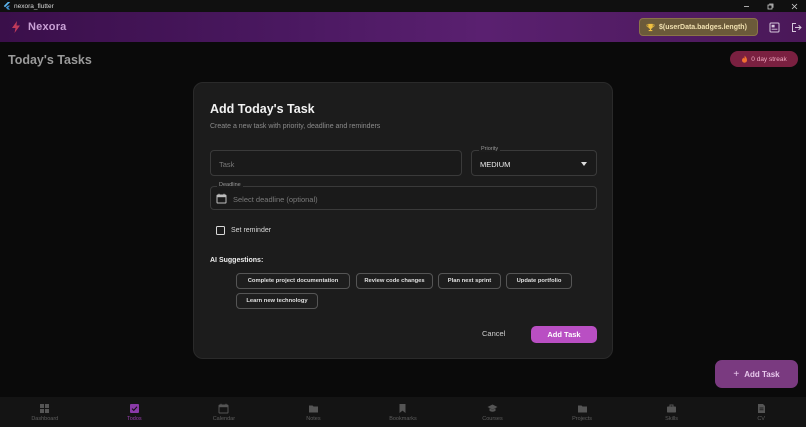 The width and height of the screenshot is (806, 427). Describe the element at coordinates (230, 185) in the screenshot. I see `deadline-label: Deadline` at that location.